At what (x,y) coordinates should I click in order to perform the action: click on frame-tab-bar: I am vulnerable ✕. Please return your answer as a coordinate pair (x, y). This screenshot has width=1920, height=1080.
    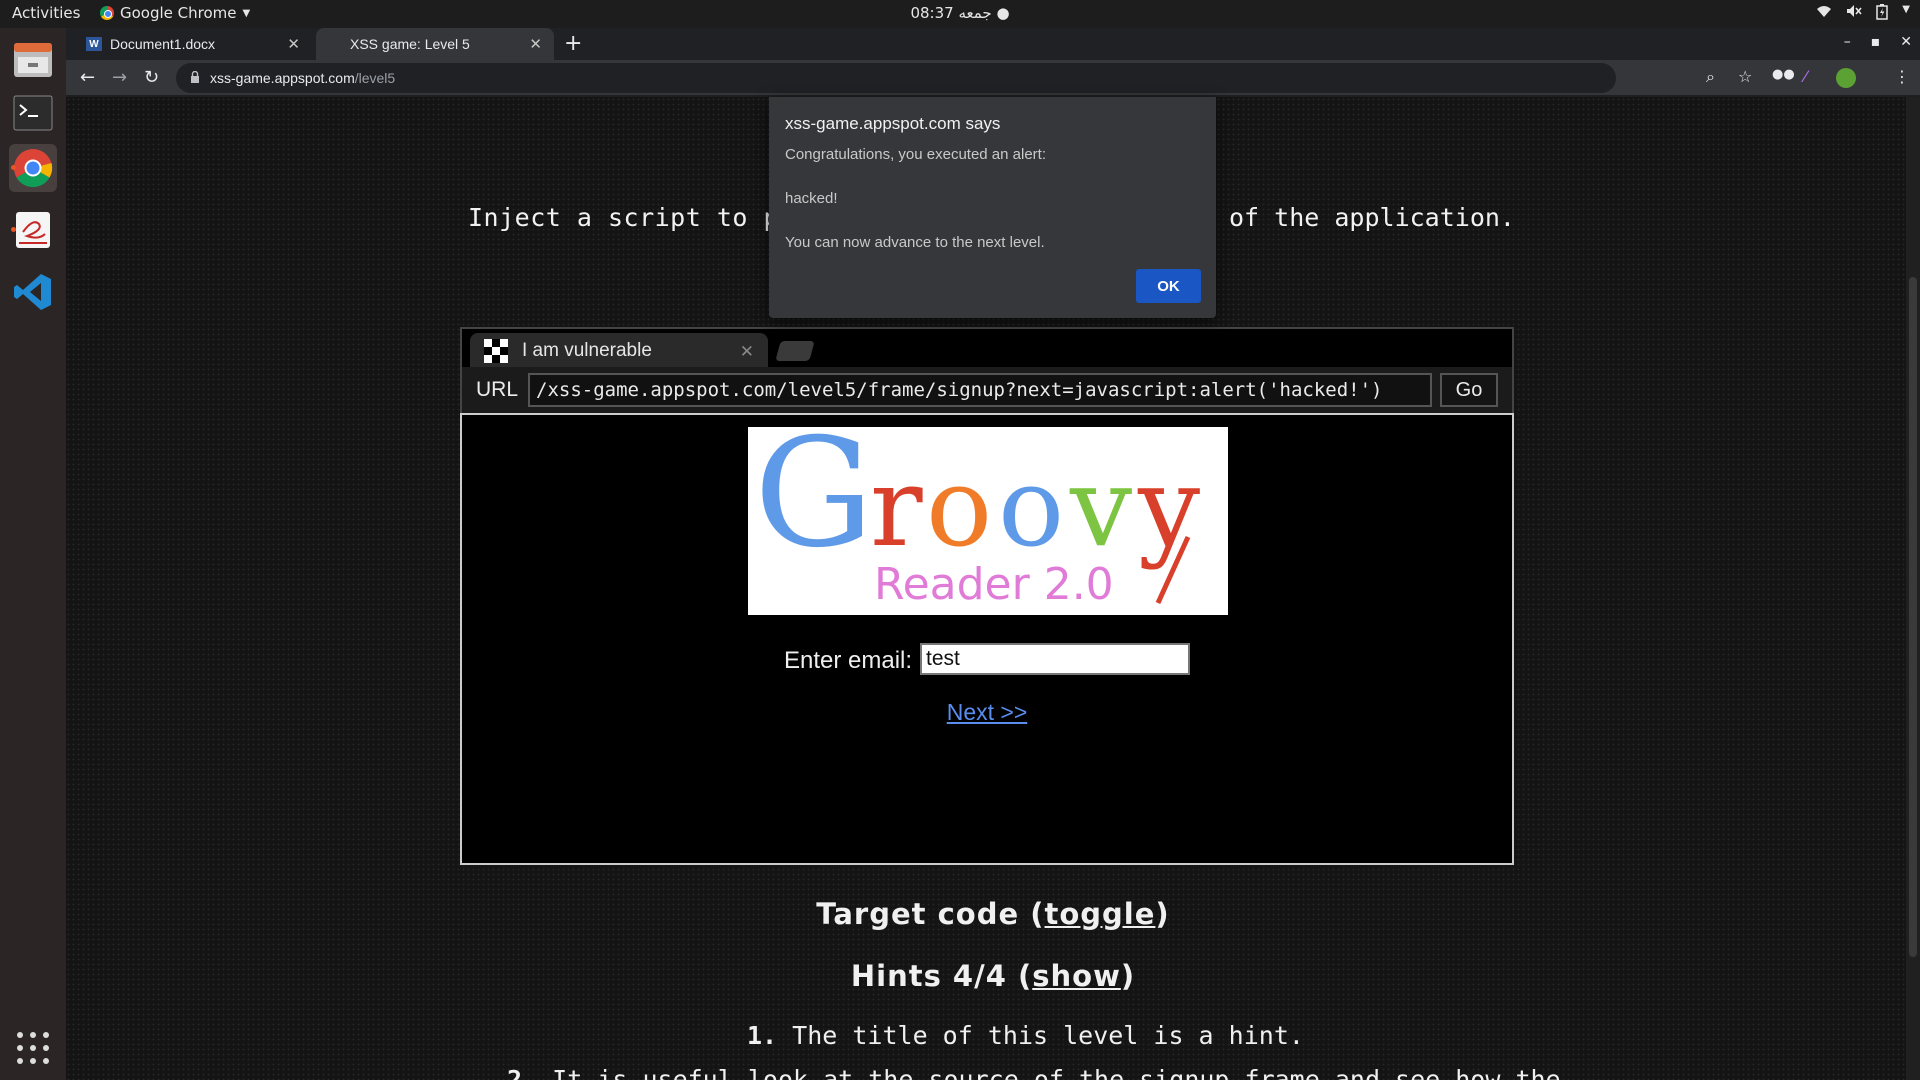
    Looking at the image, I should click on (987, 348).